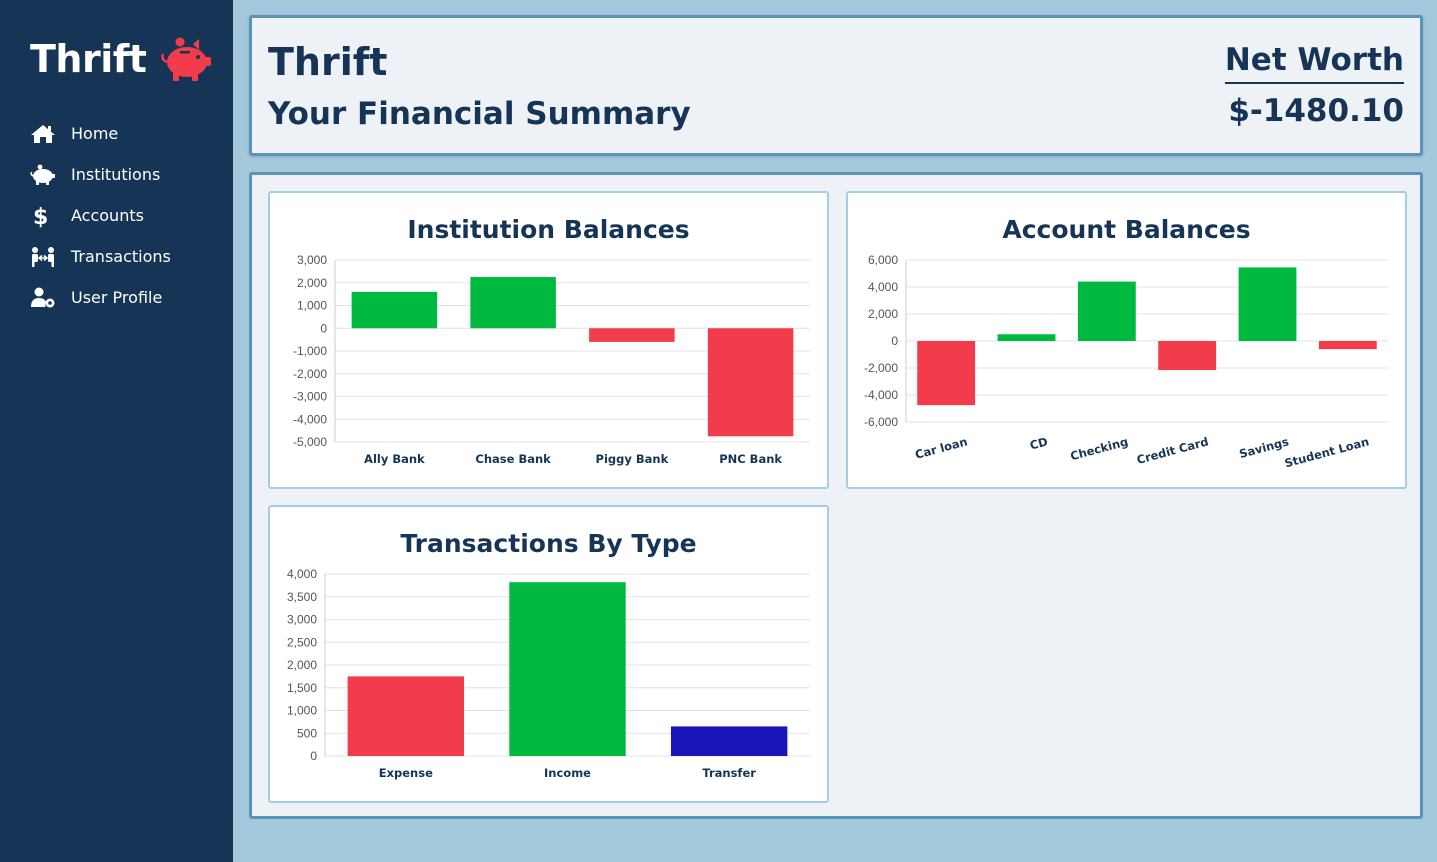  I want to click on sidebar-item-institutions: Institutions, so click(100, 174).